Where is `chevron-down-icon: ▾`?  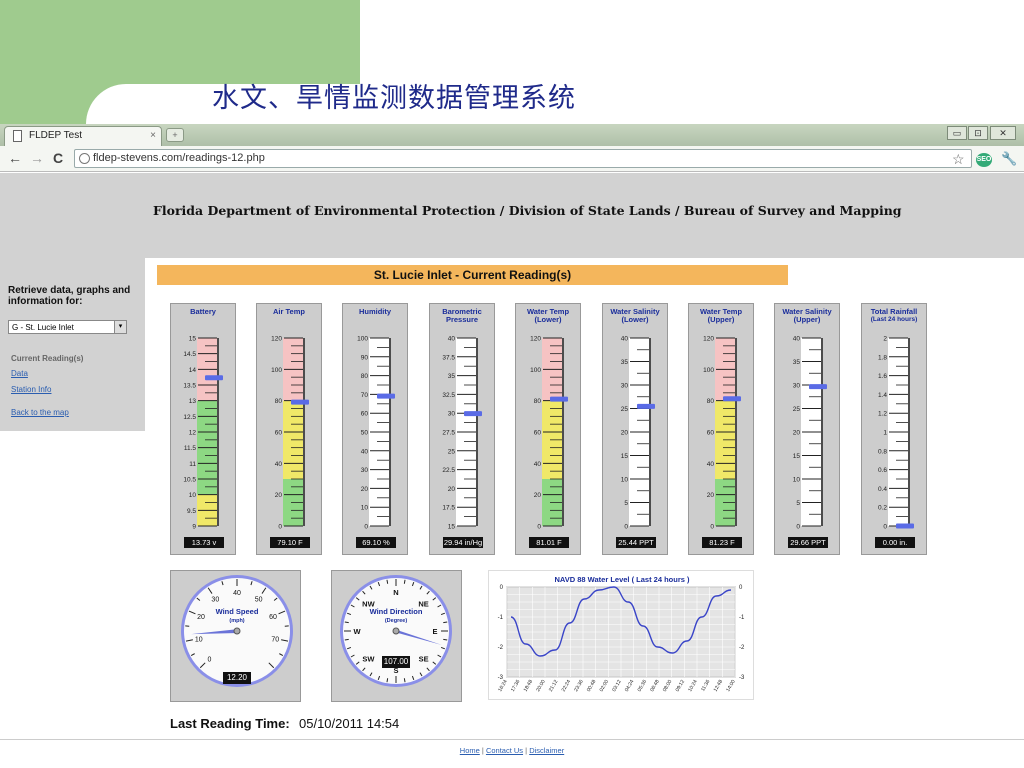 chevron-down-icon: ▾ is located at coordinates (120, 327).